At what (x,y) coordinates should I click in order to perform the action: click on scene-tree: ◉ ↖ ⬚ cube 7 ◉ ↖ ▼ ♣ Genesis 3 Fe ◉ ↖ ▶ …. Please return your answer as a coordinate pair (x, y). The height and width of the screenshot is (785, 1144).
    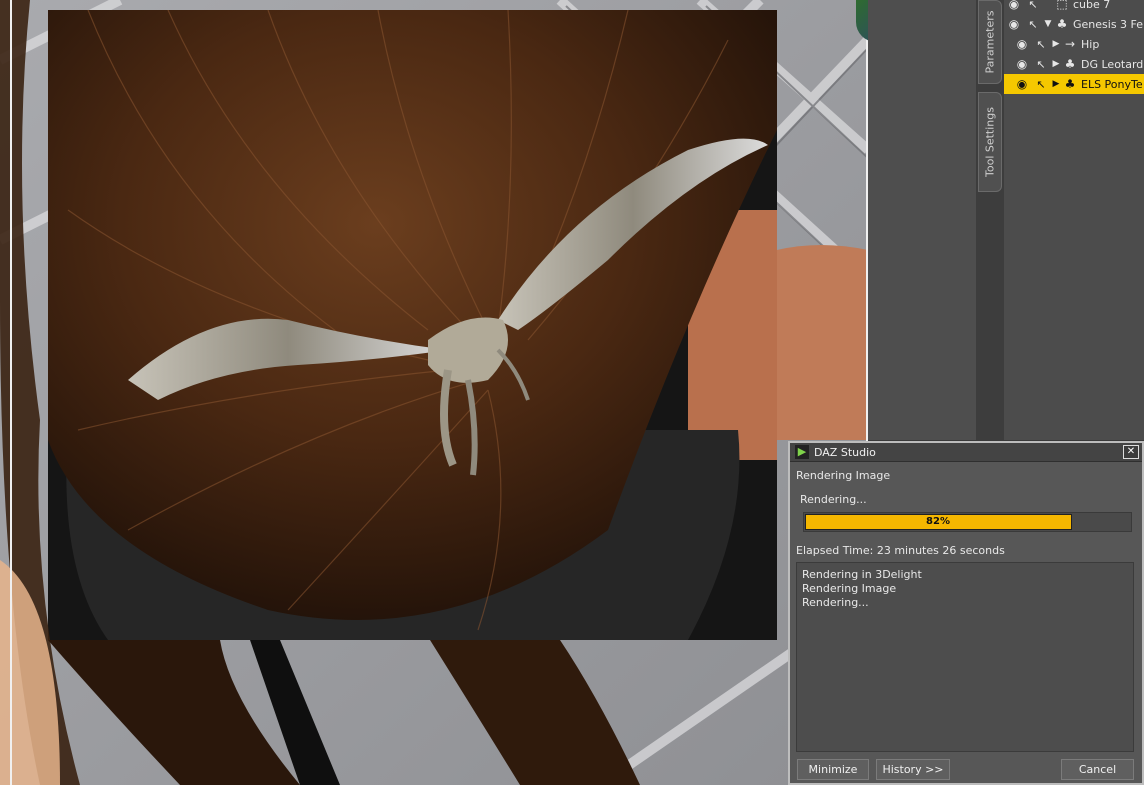
    Looking at the image, I should click on (1074, 220).